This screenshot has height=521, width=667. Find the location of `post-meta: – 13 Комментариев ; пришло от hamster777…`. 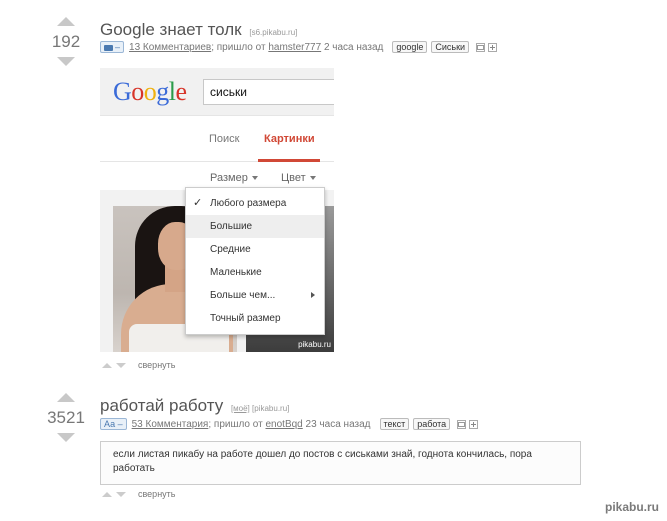

post-meta: – 13 Комментариев ; пришло от hamster777… is located at coordinates (299, 47).